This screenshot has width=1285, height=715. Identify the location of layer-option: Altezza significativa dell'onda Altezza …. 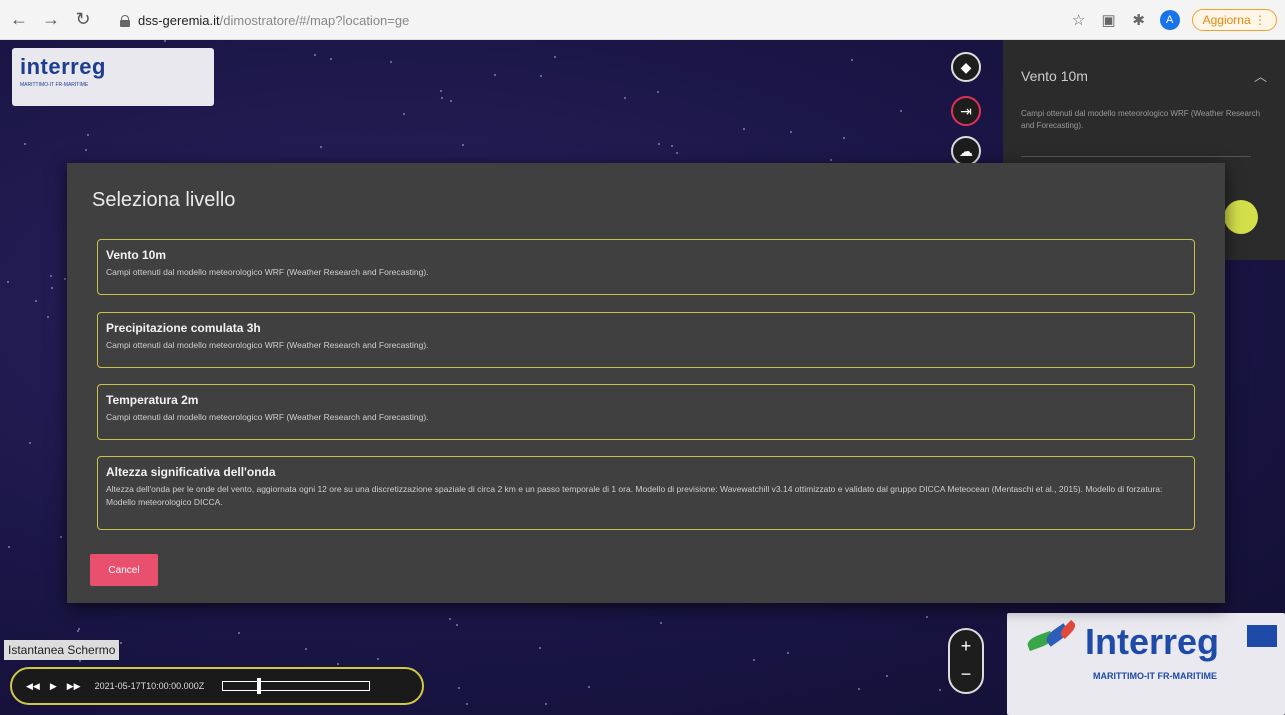
(646, 493).